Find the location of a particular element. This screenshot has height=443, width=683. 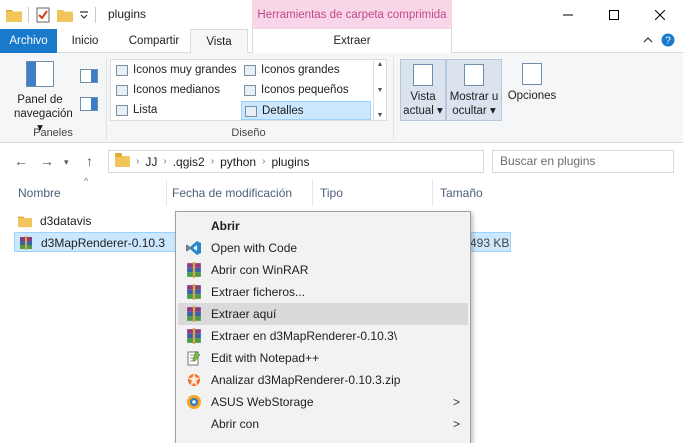

menu-item-extraer-en-carpeta: Extraer en d3MapRenderer-0.10.3\ is located at coordinates (323, 336).